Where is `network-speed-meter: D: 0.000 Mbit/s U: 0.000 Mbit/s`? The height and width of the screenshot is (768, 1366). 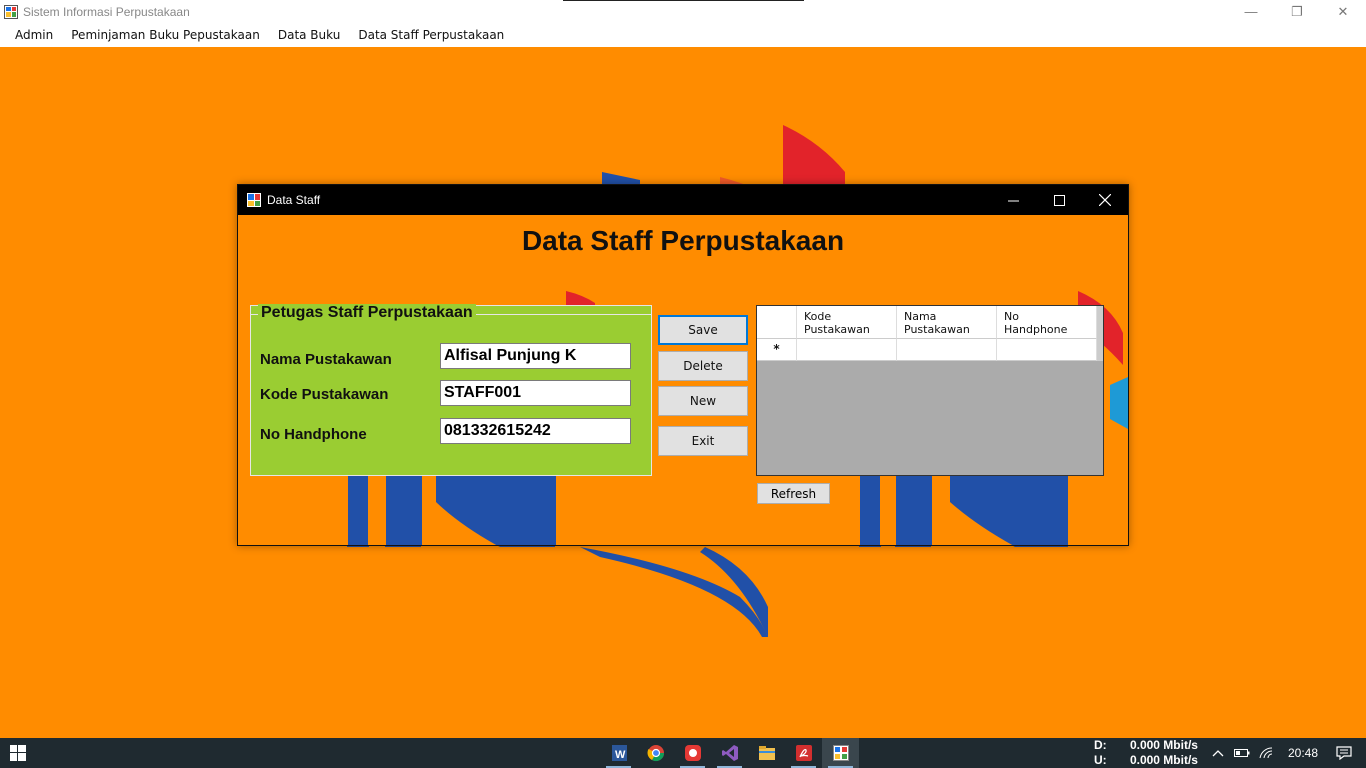 network-speed-meter: D: 0.000 Mbit/s U: 0.000 Mbit/s is located at coordinates (1146, 753).